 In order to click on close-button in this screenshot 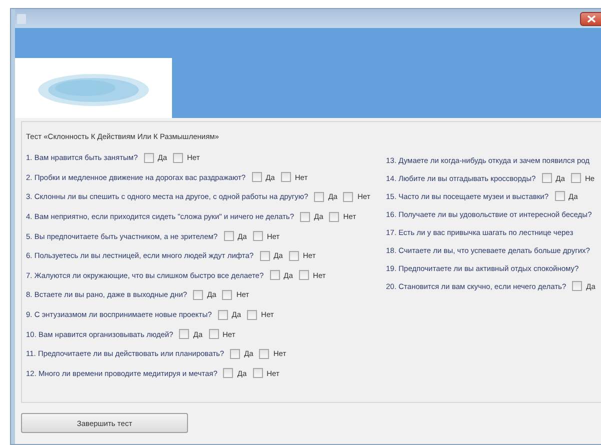, I will do `click(590, 19)`.